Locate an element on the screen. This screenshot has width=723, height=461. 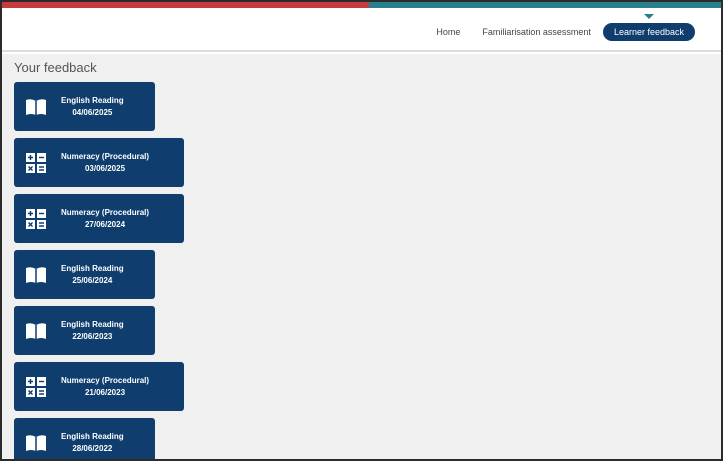
feedback-card: Numeracy (Procedural) 03/06/2025 is located at coordinates (99, 162).